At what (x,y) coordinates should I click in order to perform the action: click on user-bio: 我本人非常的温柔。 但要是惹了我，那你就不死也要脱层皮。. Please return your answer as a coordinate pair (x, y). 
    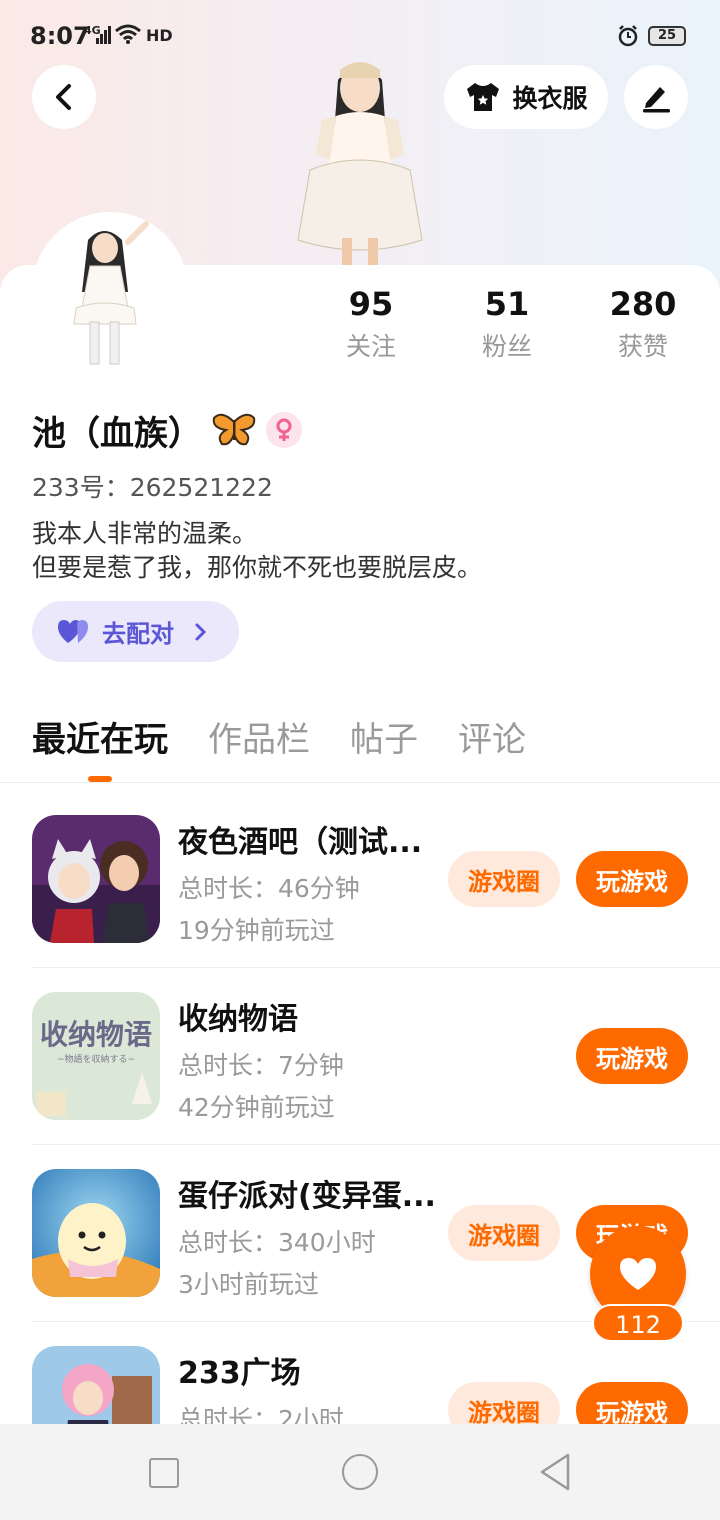
    Looking at the image, I should click on (257, 551).